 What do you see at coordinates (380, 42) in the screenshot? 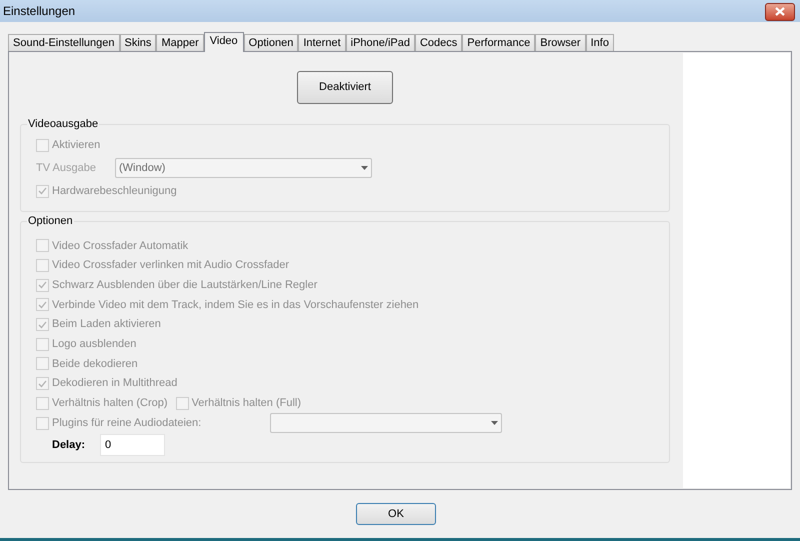
I see `tab: iPhone/iPad` at bounding box center [380, 42].